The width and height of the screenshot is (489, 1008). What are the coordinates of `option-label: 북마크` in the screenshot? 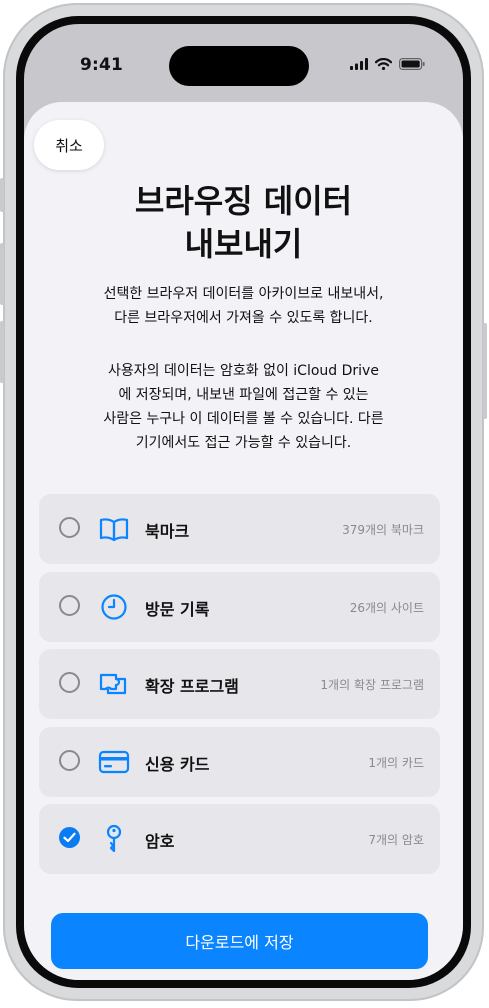 It's located at (167, 531).